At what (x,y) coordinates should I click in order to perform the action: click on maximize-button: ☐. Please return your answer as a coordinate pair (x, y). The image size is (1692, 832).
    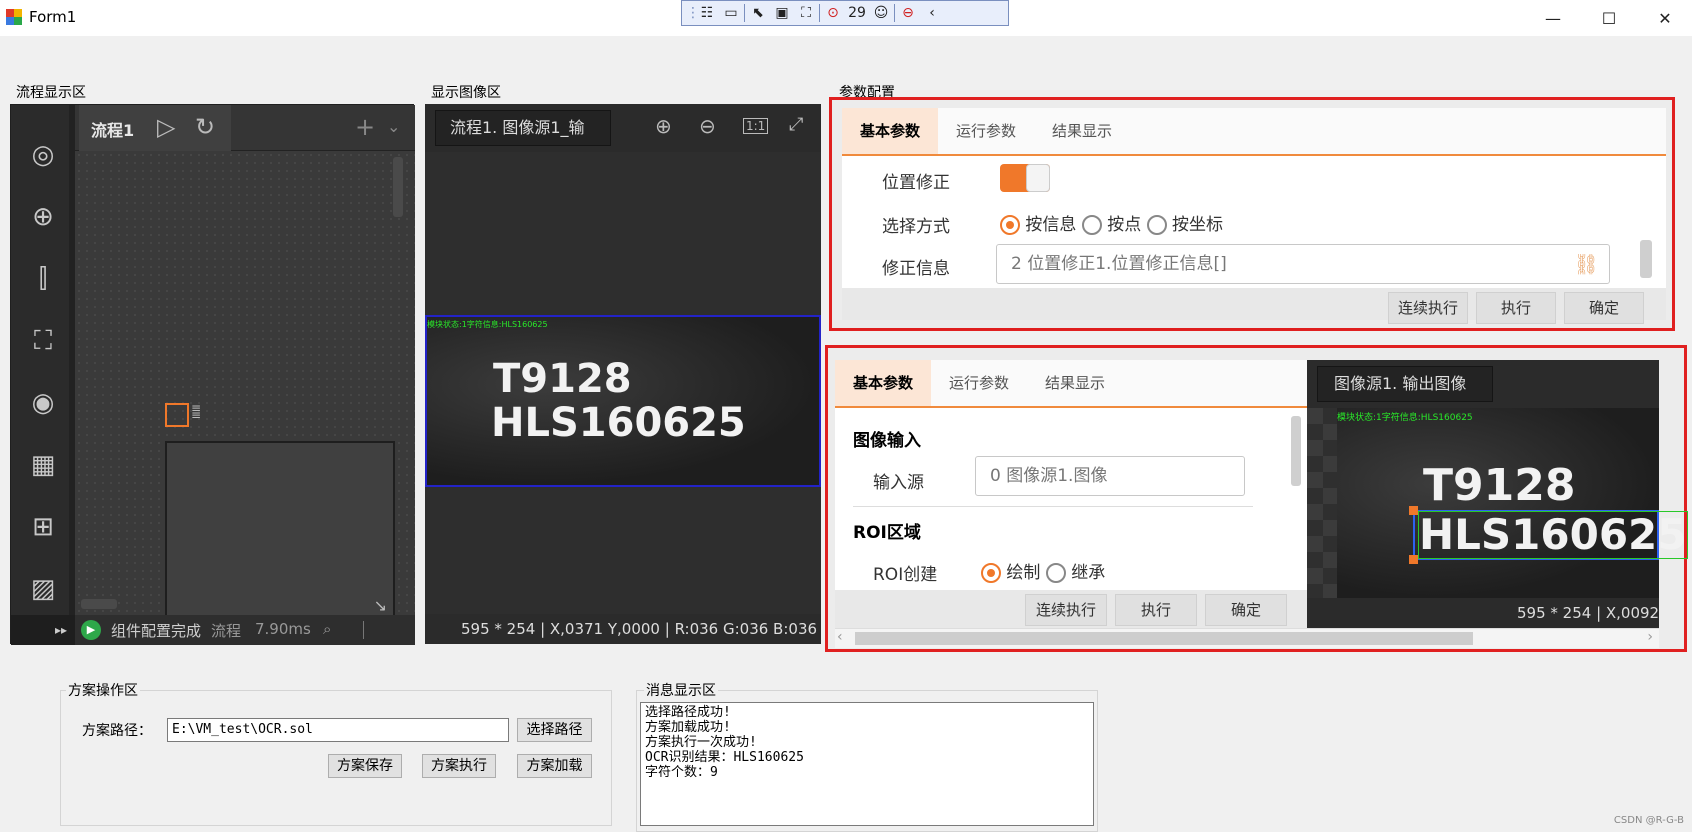
    Looking at the image, I should click on (1609, 18).